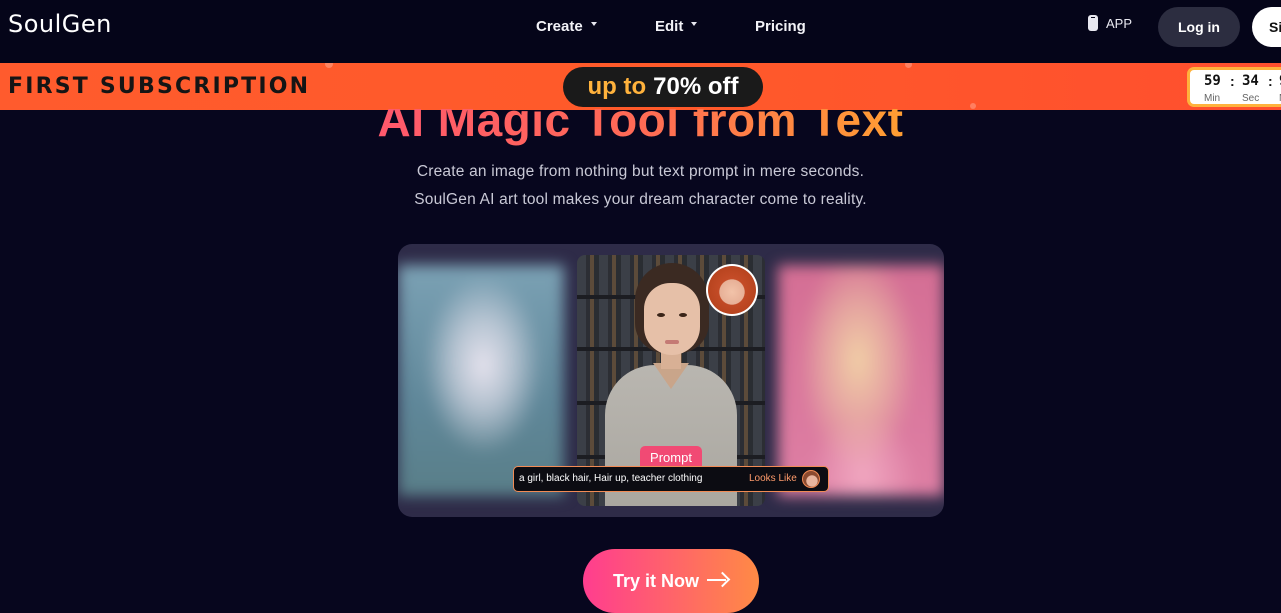  I want to click on login-button: Log in, so click(1199, 27).